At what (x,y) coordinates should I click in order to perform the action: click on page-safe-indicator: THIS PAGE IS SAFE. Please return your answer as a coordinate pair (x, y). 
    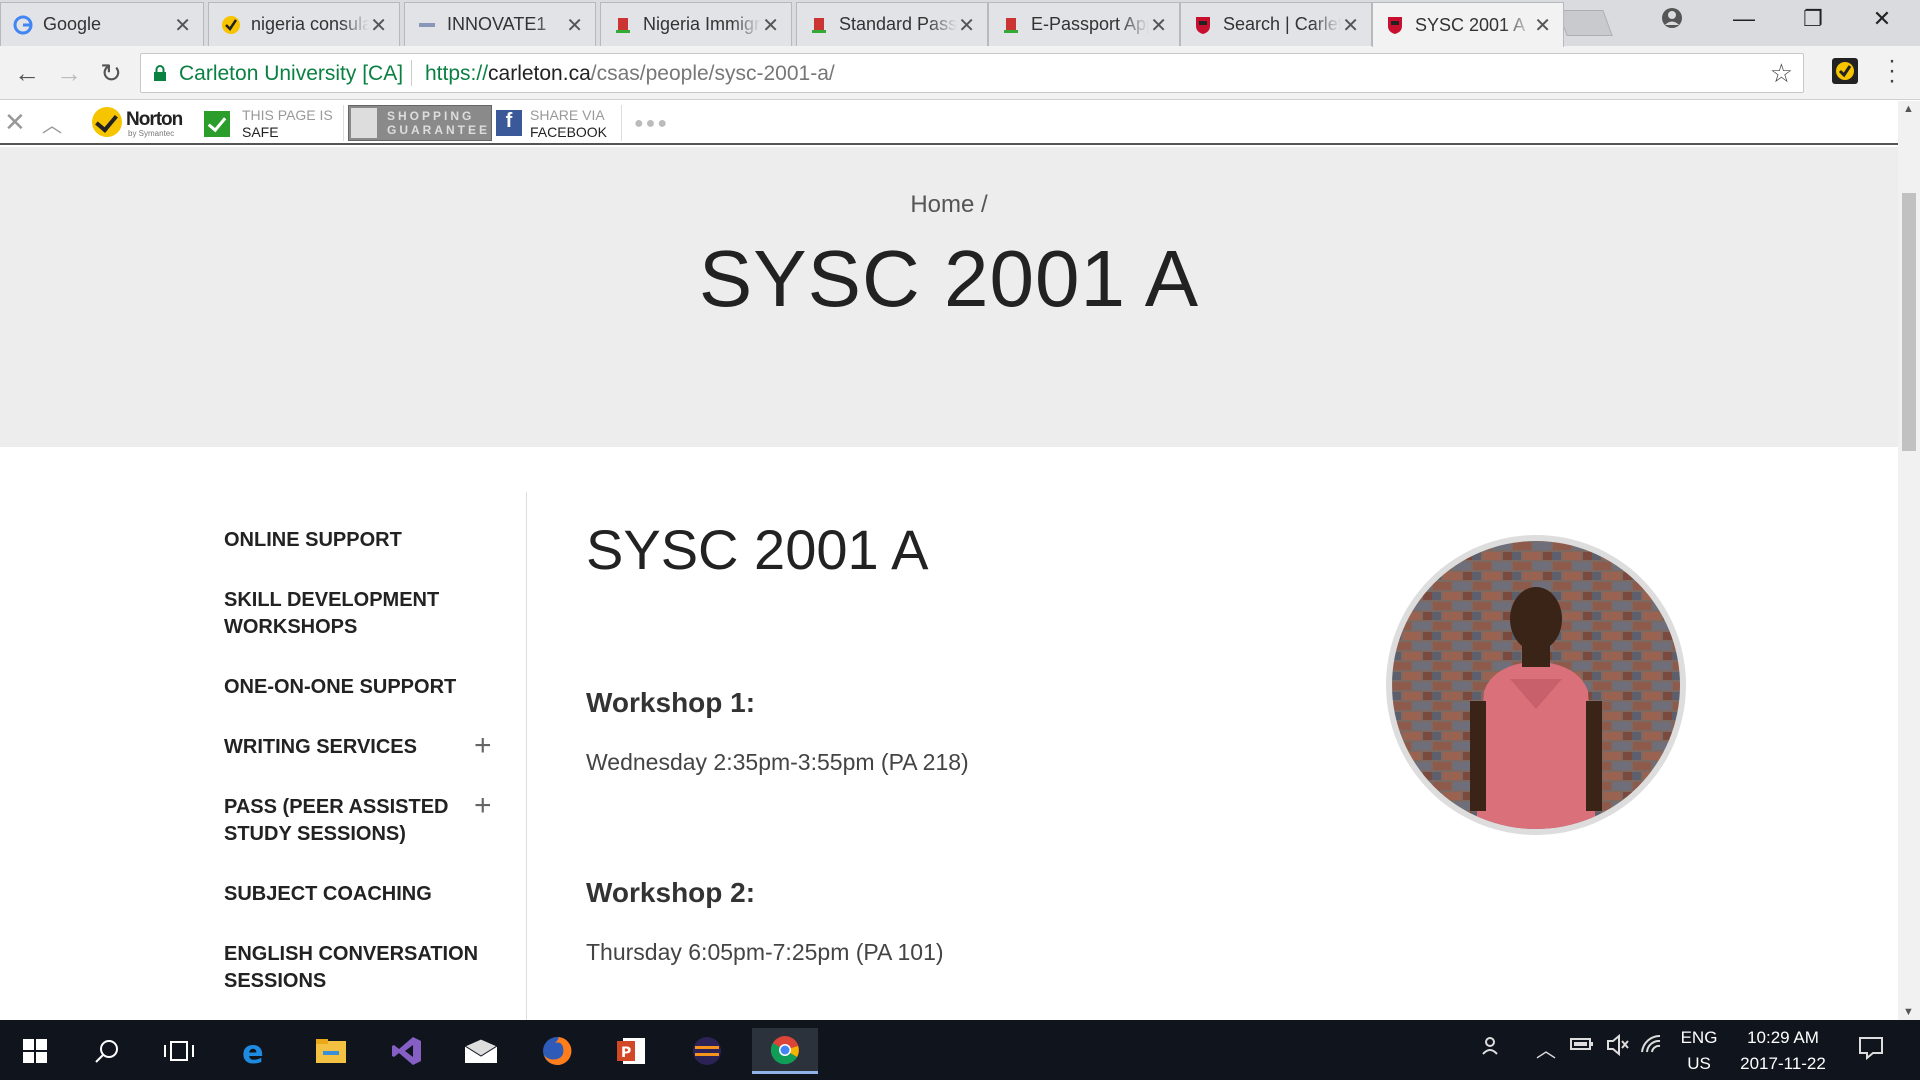
    Looking at the image, I should click on (274, 123).